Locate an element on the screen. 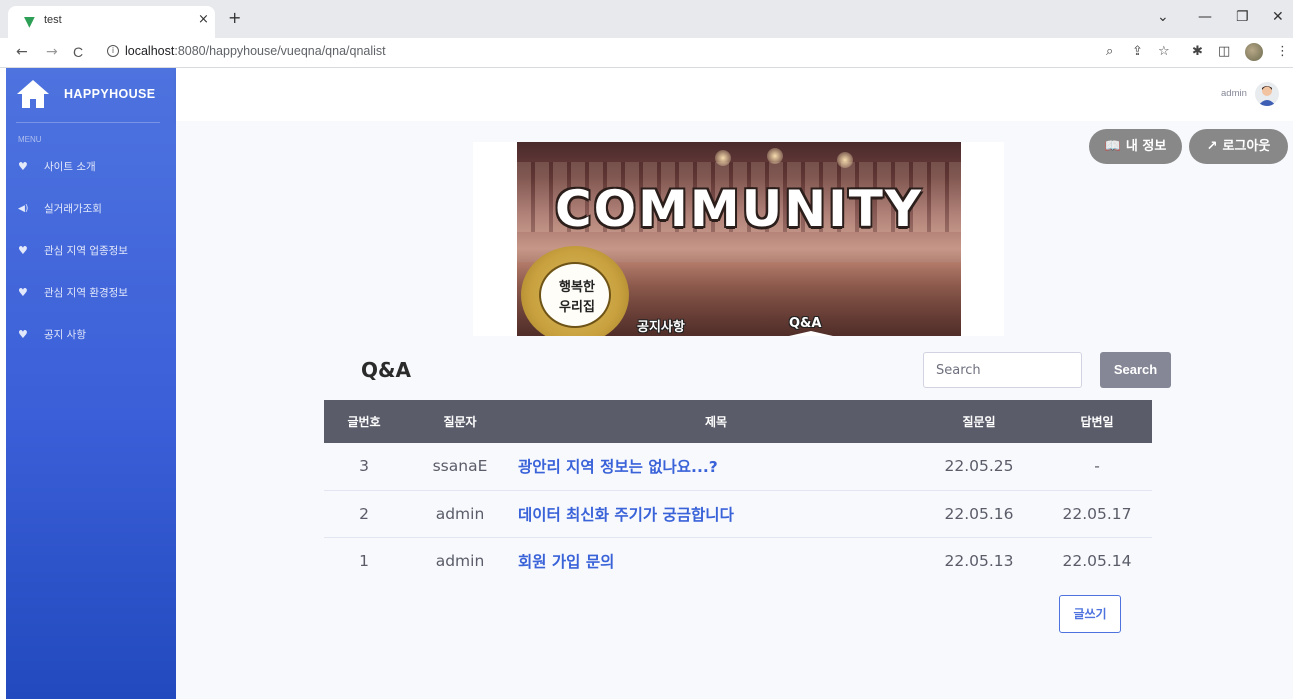  table-row: 1 admin 회원 가입 문의 22.05.13 22.05.14 is located at coordinates (738, 560).